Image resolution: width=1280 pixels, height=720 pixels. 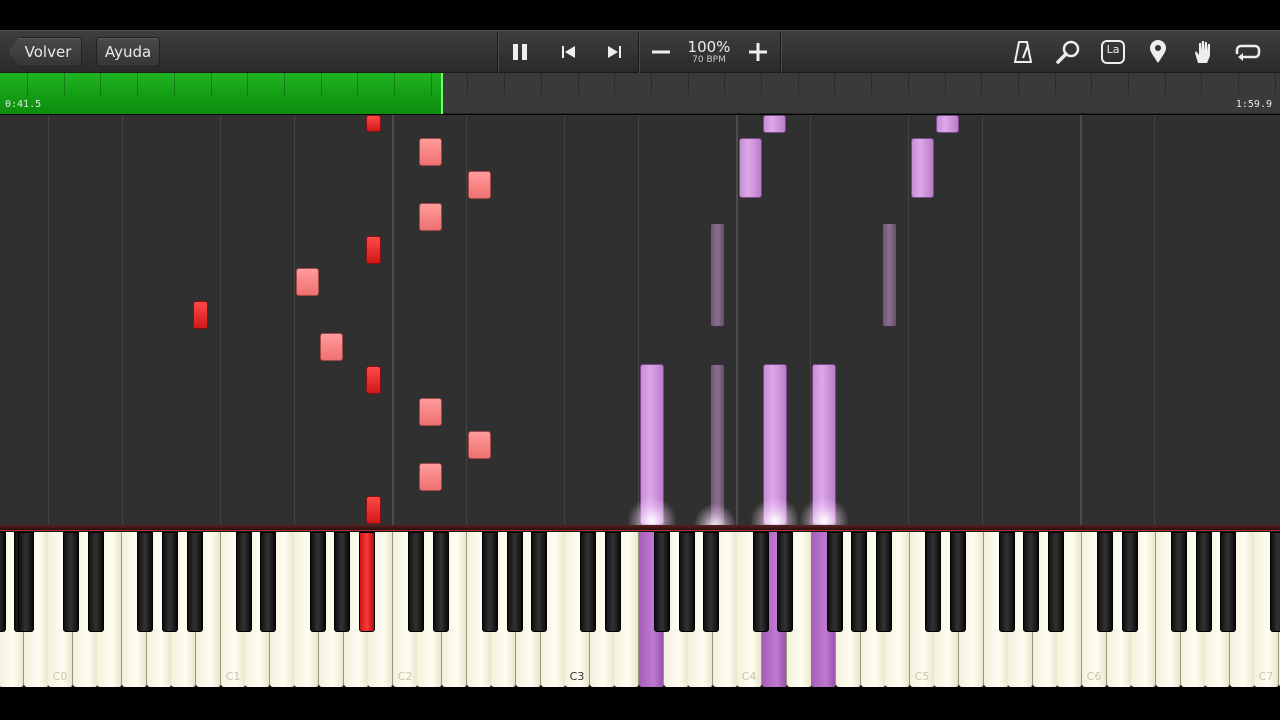 I want to click on loop-button, so click(x=1248, y=52).